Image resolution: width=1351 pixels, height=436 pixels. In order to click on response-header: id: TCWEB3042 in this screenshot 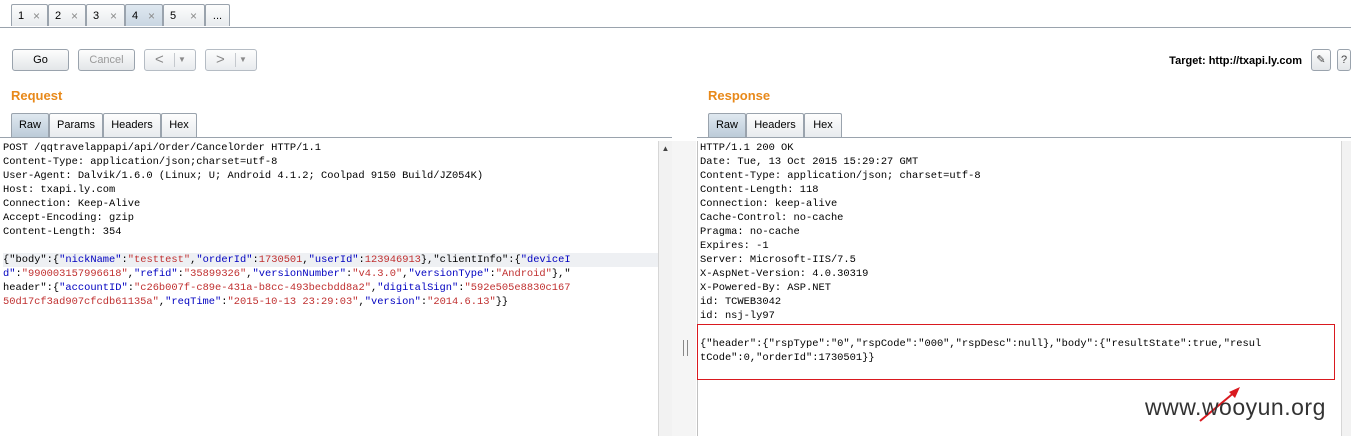, I will do `click(741, 302)`.